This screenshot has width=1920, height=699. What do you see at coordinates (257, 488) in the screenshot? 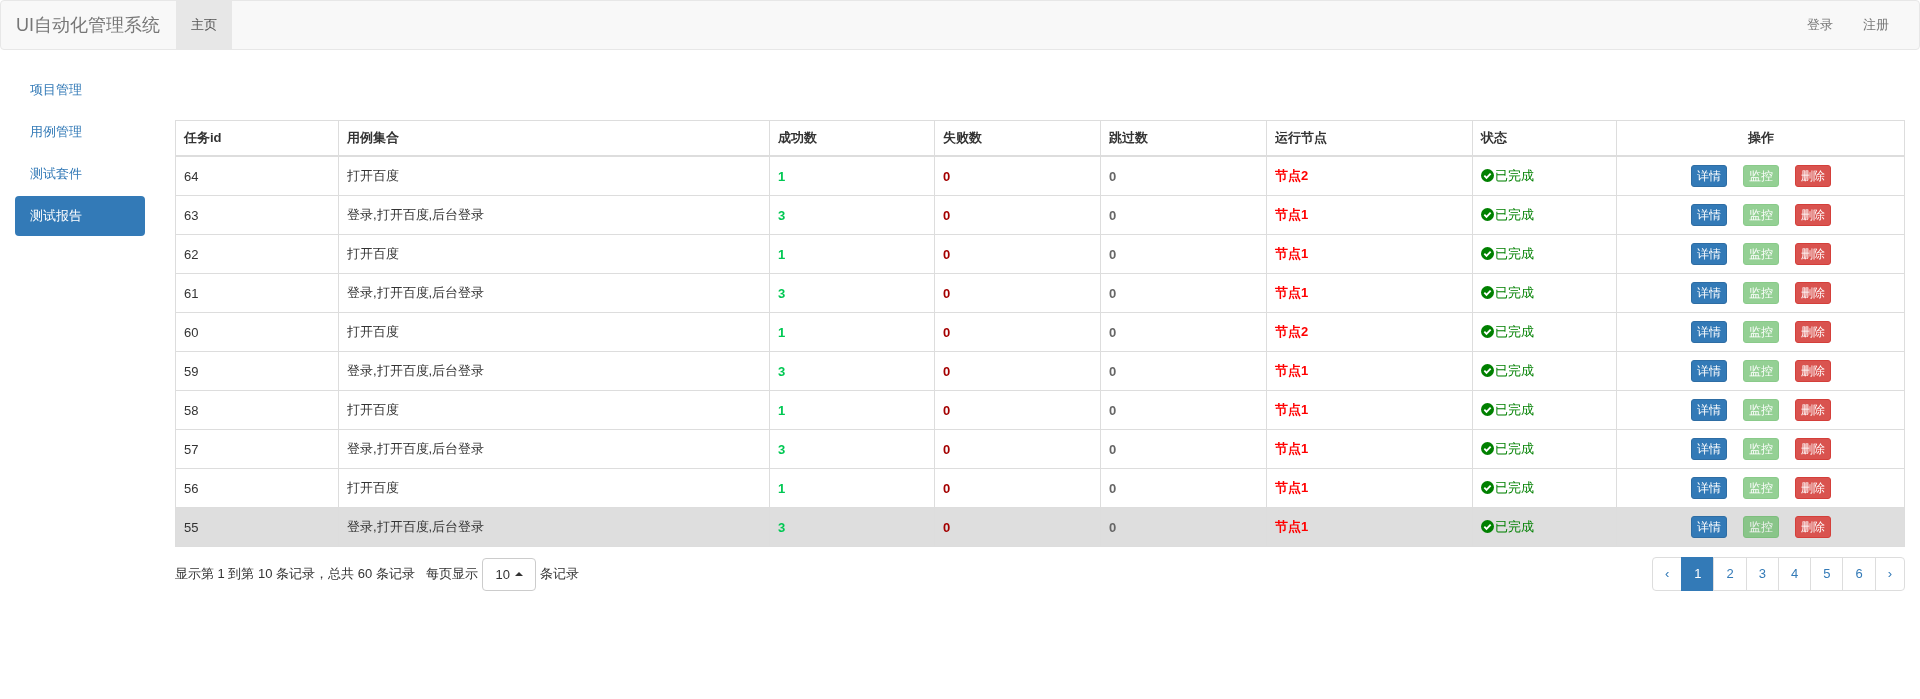
I see `table-cell: 56` at bounding box center [257, 488].